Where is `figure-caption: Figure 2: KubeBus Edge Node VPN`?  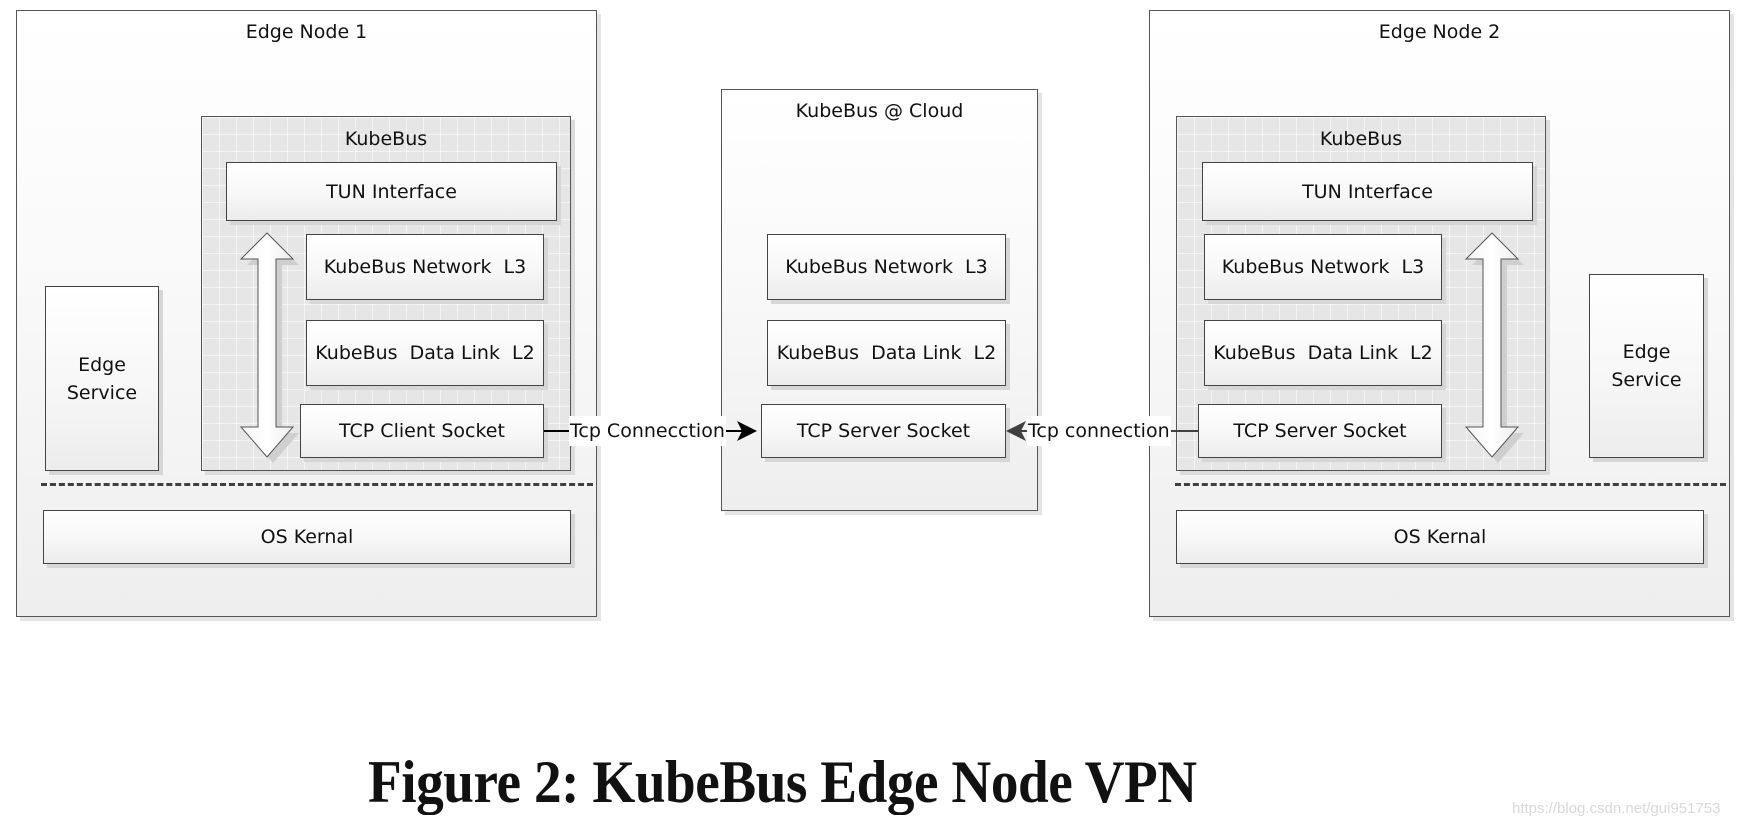
figure-caption: Figure 2: KubeBus Edge Node VPN is located at coordinates (782, 782).